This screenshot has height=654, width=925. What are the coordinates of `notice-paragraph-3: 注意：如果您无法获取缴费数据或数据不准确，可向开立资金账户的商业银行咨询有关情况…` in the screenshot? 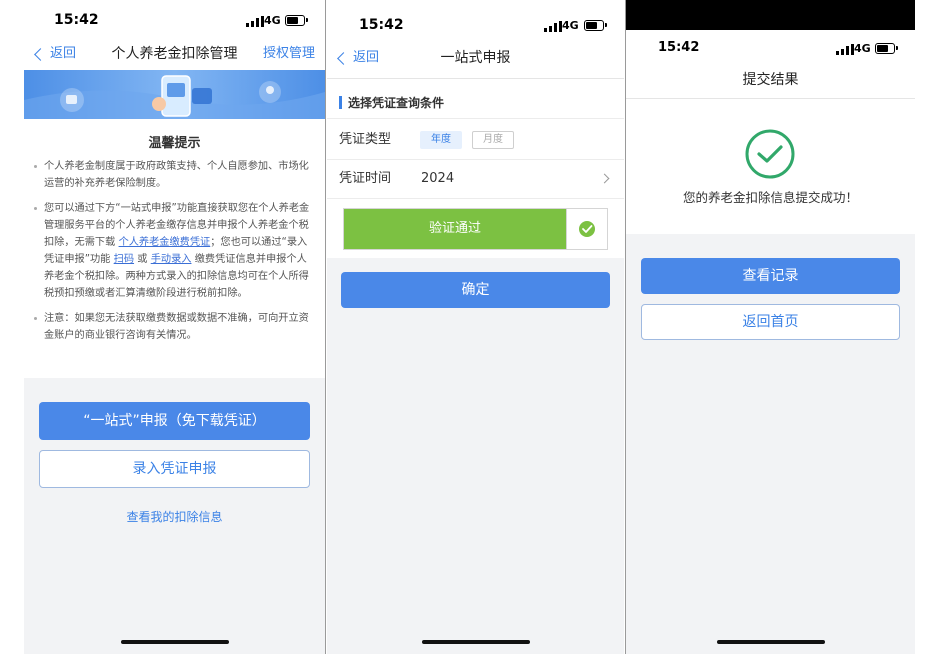 It's located at (172, 327).